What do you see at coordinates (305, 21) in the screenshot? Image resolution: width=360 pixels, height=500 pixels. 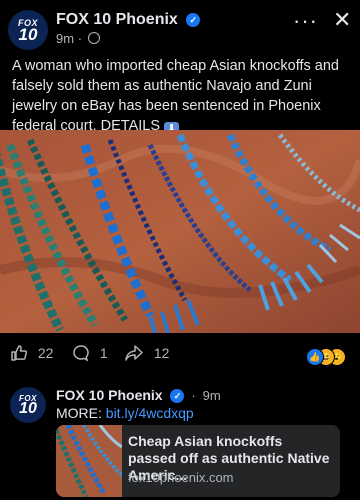 I see `more-options-button: ···` at bounding box center [305, 21].